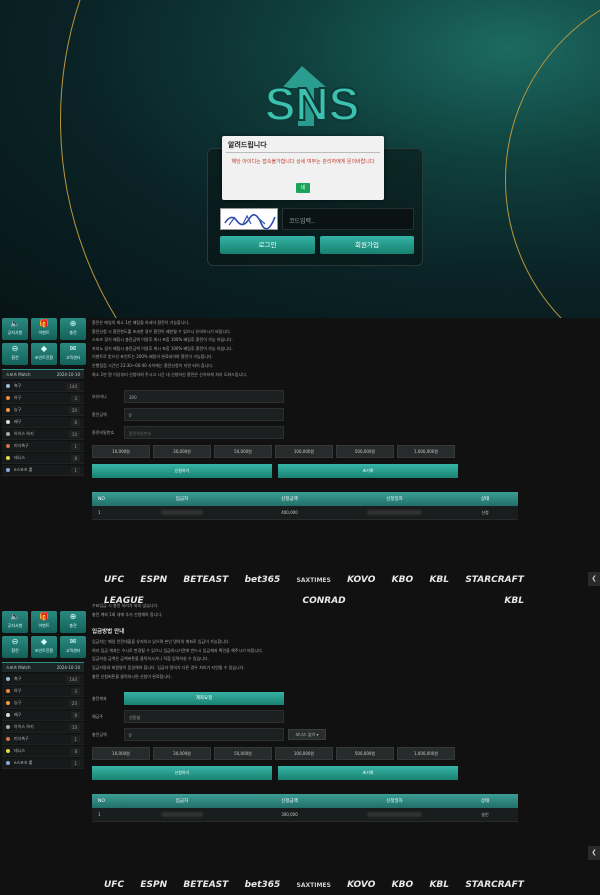 Image resolution: width=600 pixels, height=895 pixels. I want to click on col-header: 상태, so click(485, 500).